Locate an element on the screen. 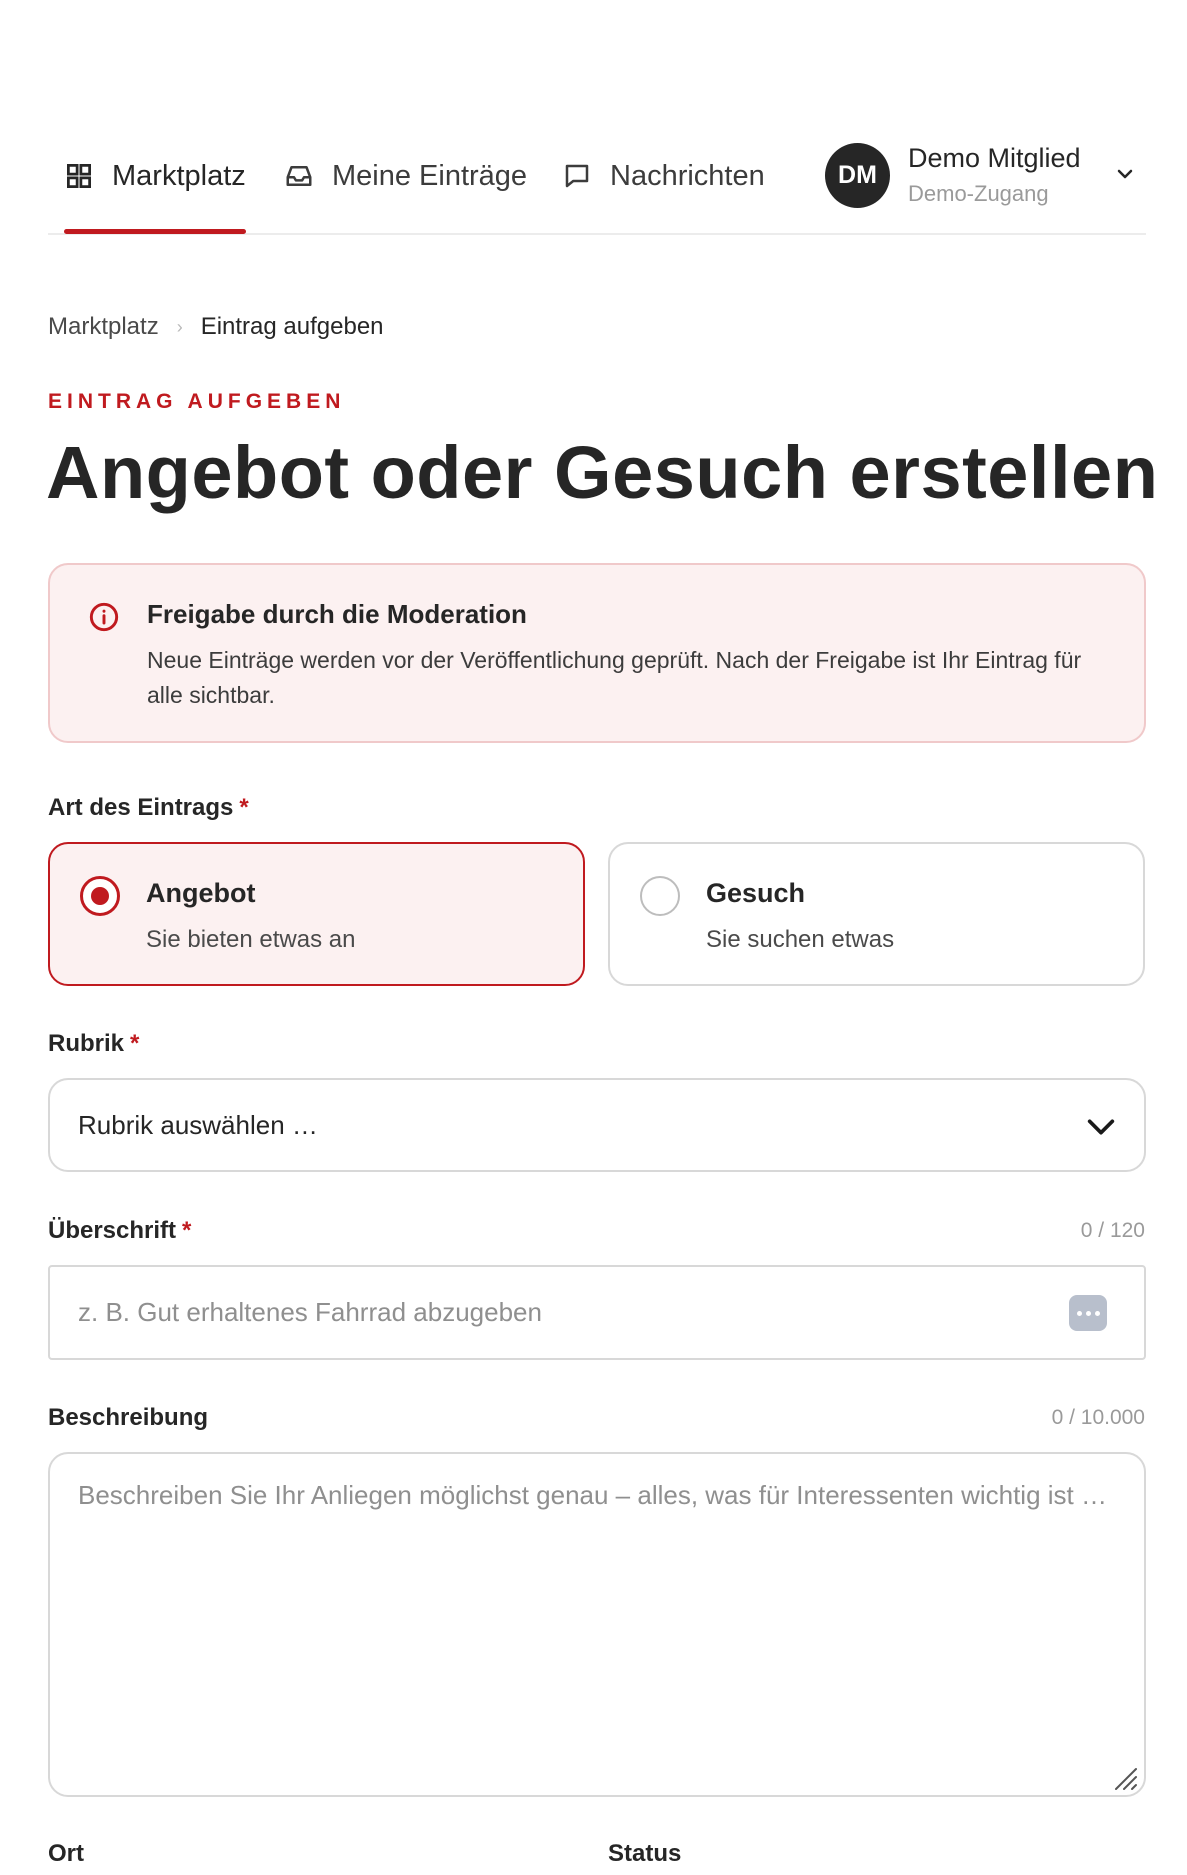 This screenshot has height=1875, width=1187. entry-type-angebot-card: Angebot Sie bieten etwas an is located at coordinates (316, 914).